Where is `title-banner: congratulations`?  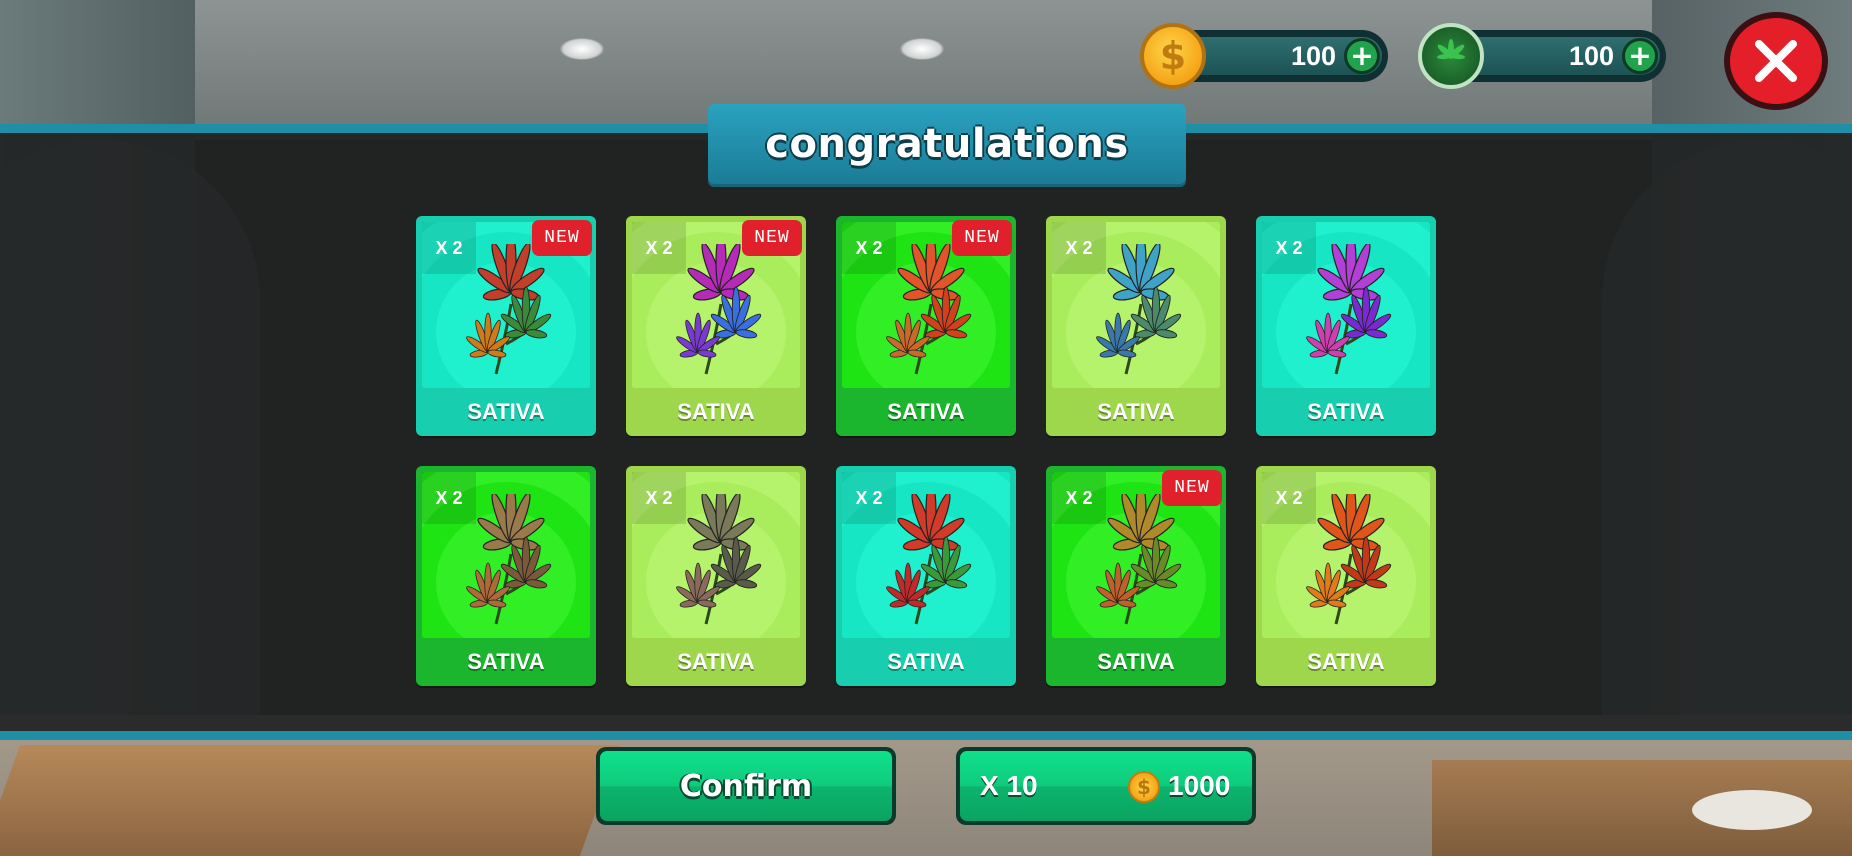 title-banner: congratulations is located at coordinates (947, 144).